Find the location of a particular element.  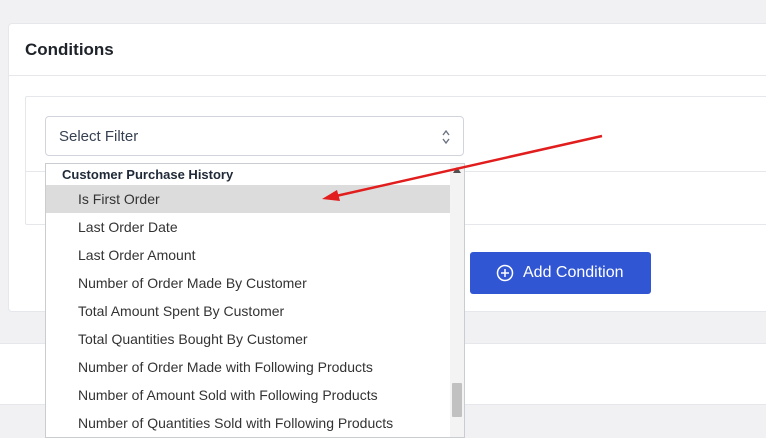

filter-select-value: Select Filter is located at coordinates (99, 136).